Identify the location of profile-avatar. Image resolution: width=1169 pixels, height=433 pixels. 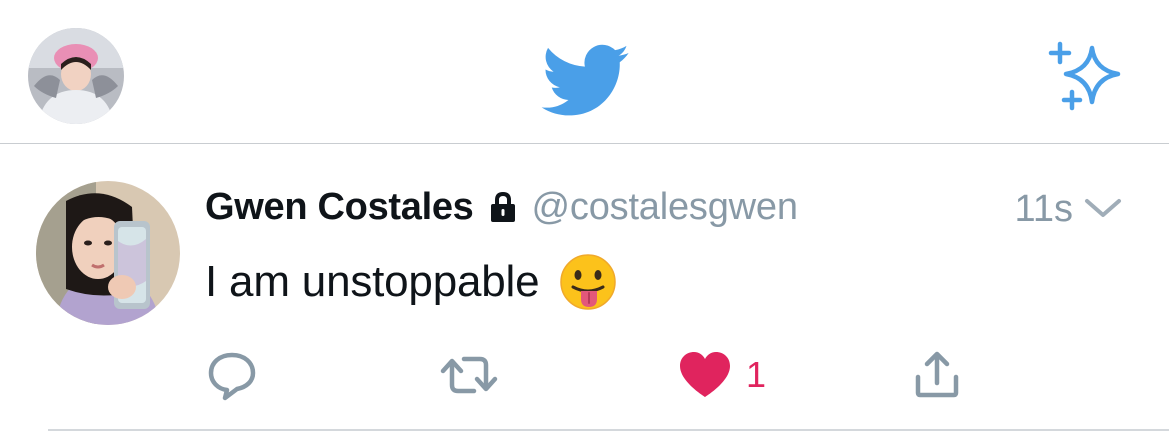
(76, 76).